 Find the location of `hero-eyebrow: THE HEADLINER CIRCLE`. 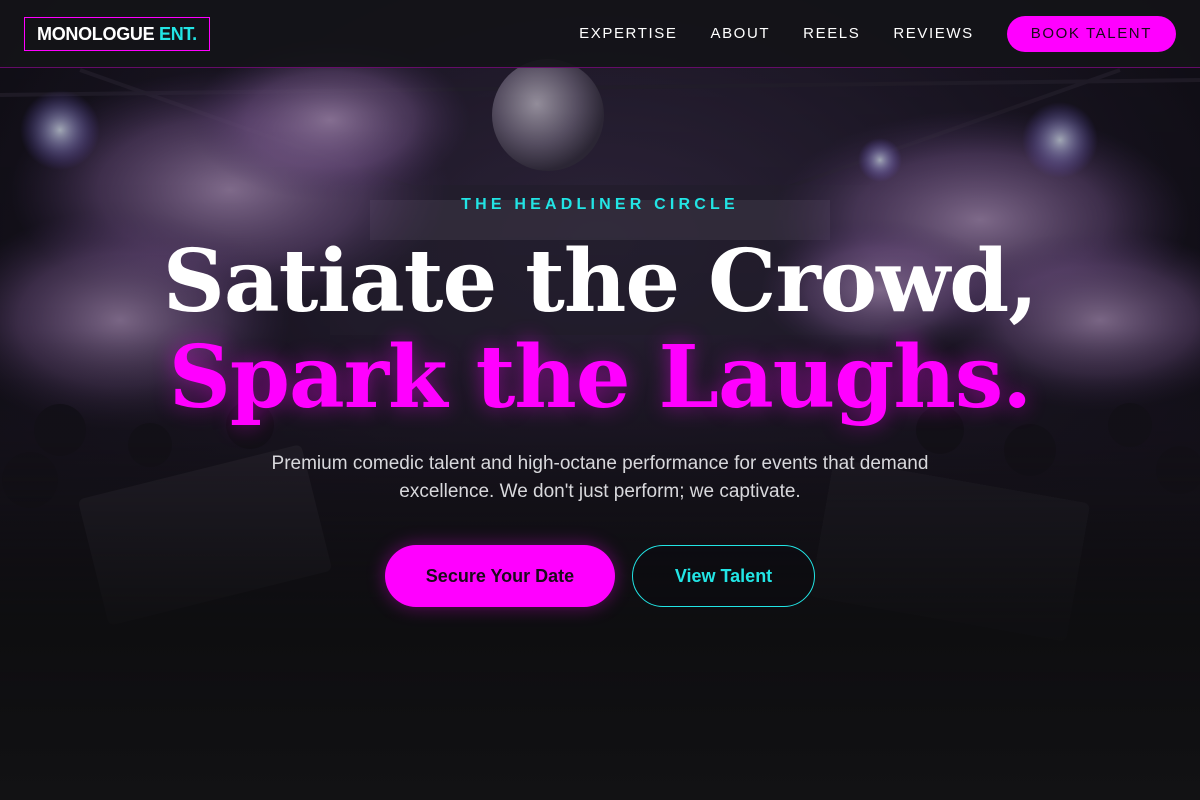

hero-eyebrow: THE HEADLINER CIRCLE is located at coordinates (600, 204).